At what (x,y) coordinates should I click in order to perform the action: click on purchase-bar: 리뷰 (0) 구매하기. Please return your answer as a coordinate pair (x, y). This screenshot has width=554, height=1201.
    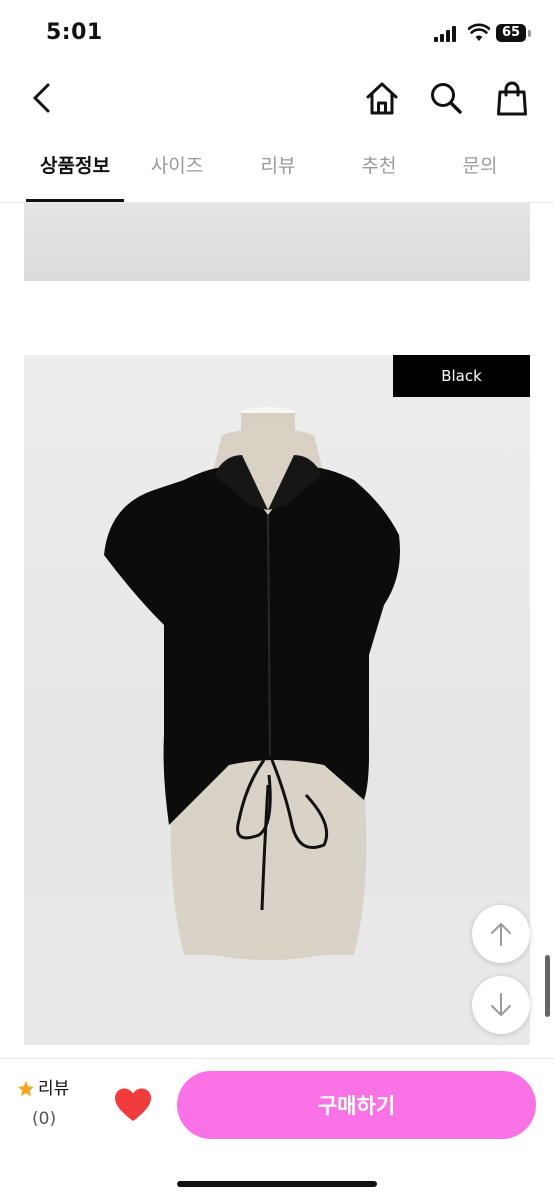
    Looking at the image, I should click on (277, 1129).